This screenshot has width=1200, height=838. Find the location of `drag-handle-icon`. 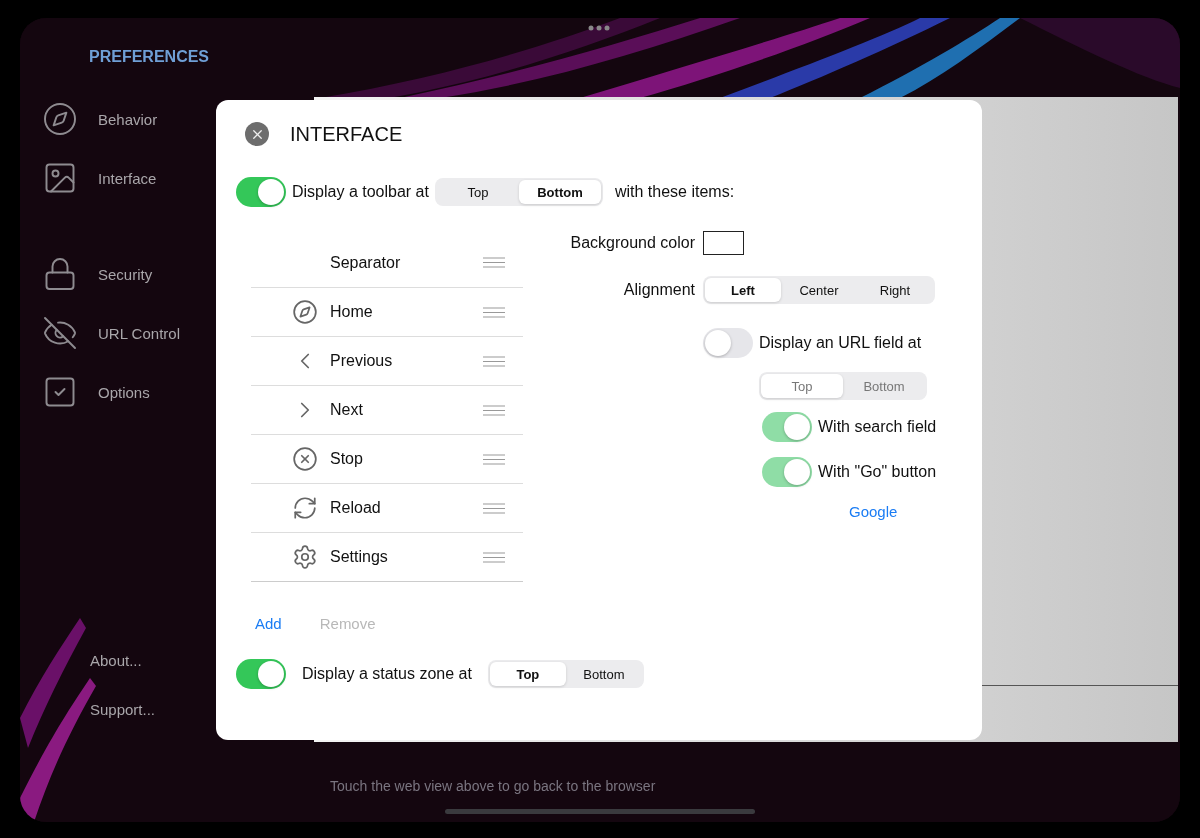

drag-handle-icon is located at coordinates (599, 28).